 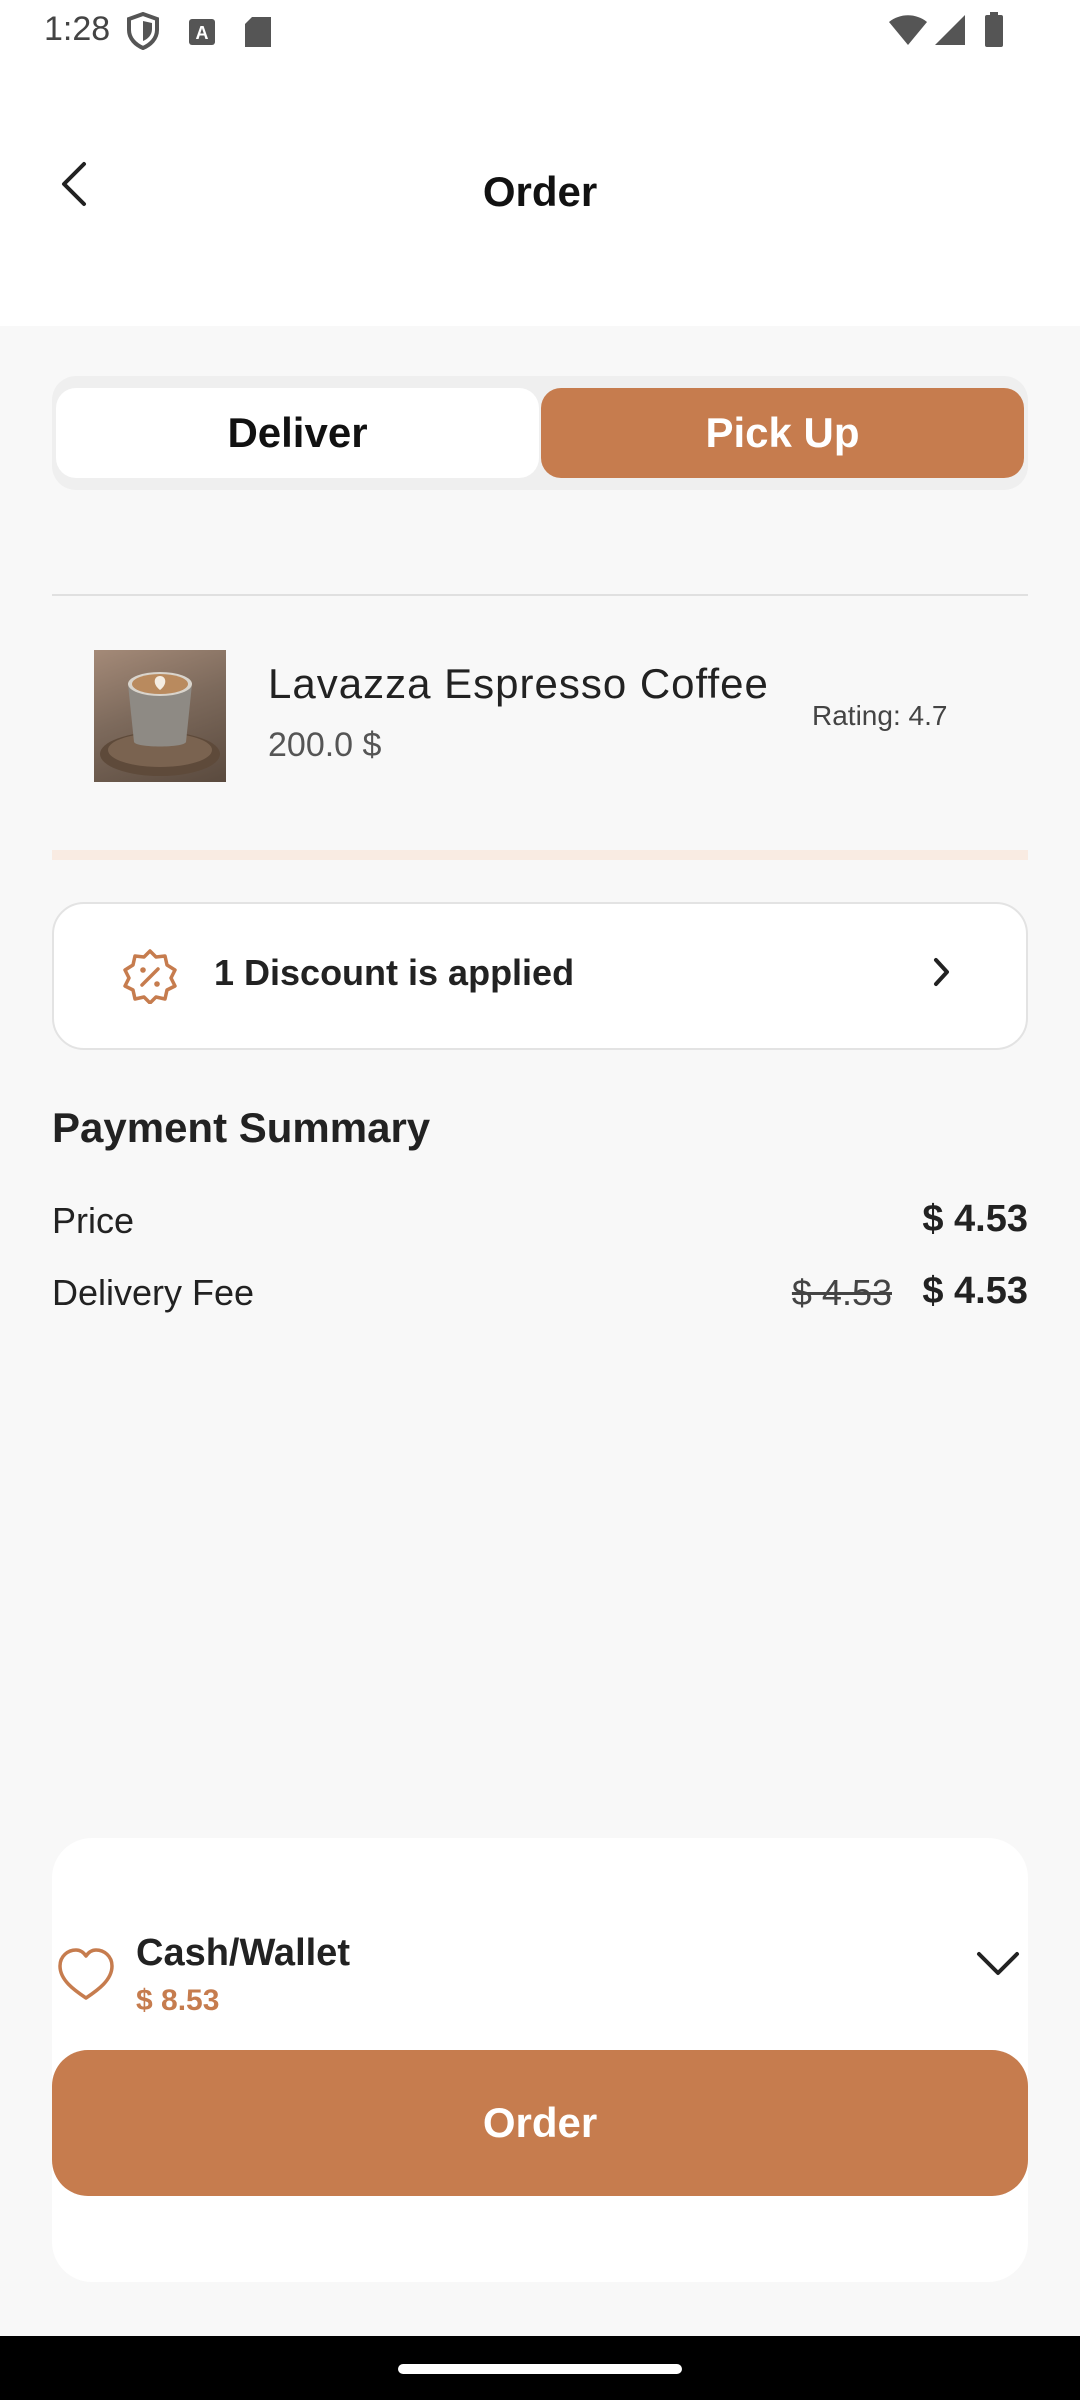 I want to click on home-handle, so click(x=540, y=2369).